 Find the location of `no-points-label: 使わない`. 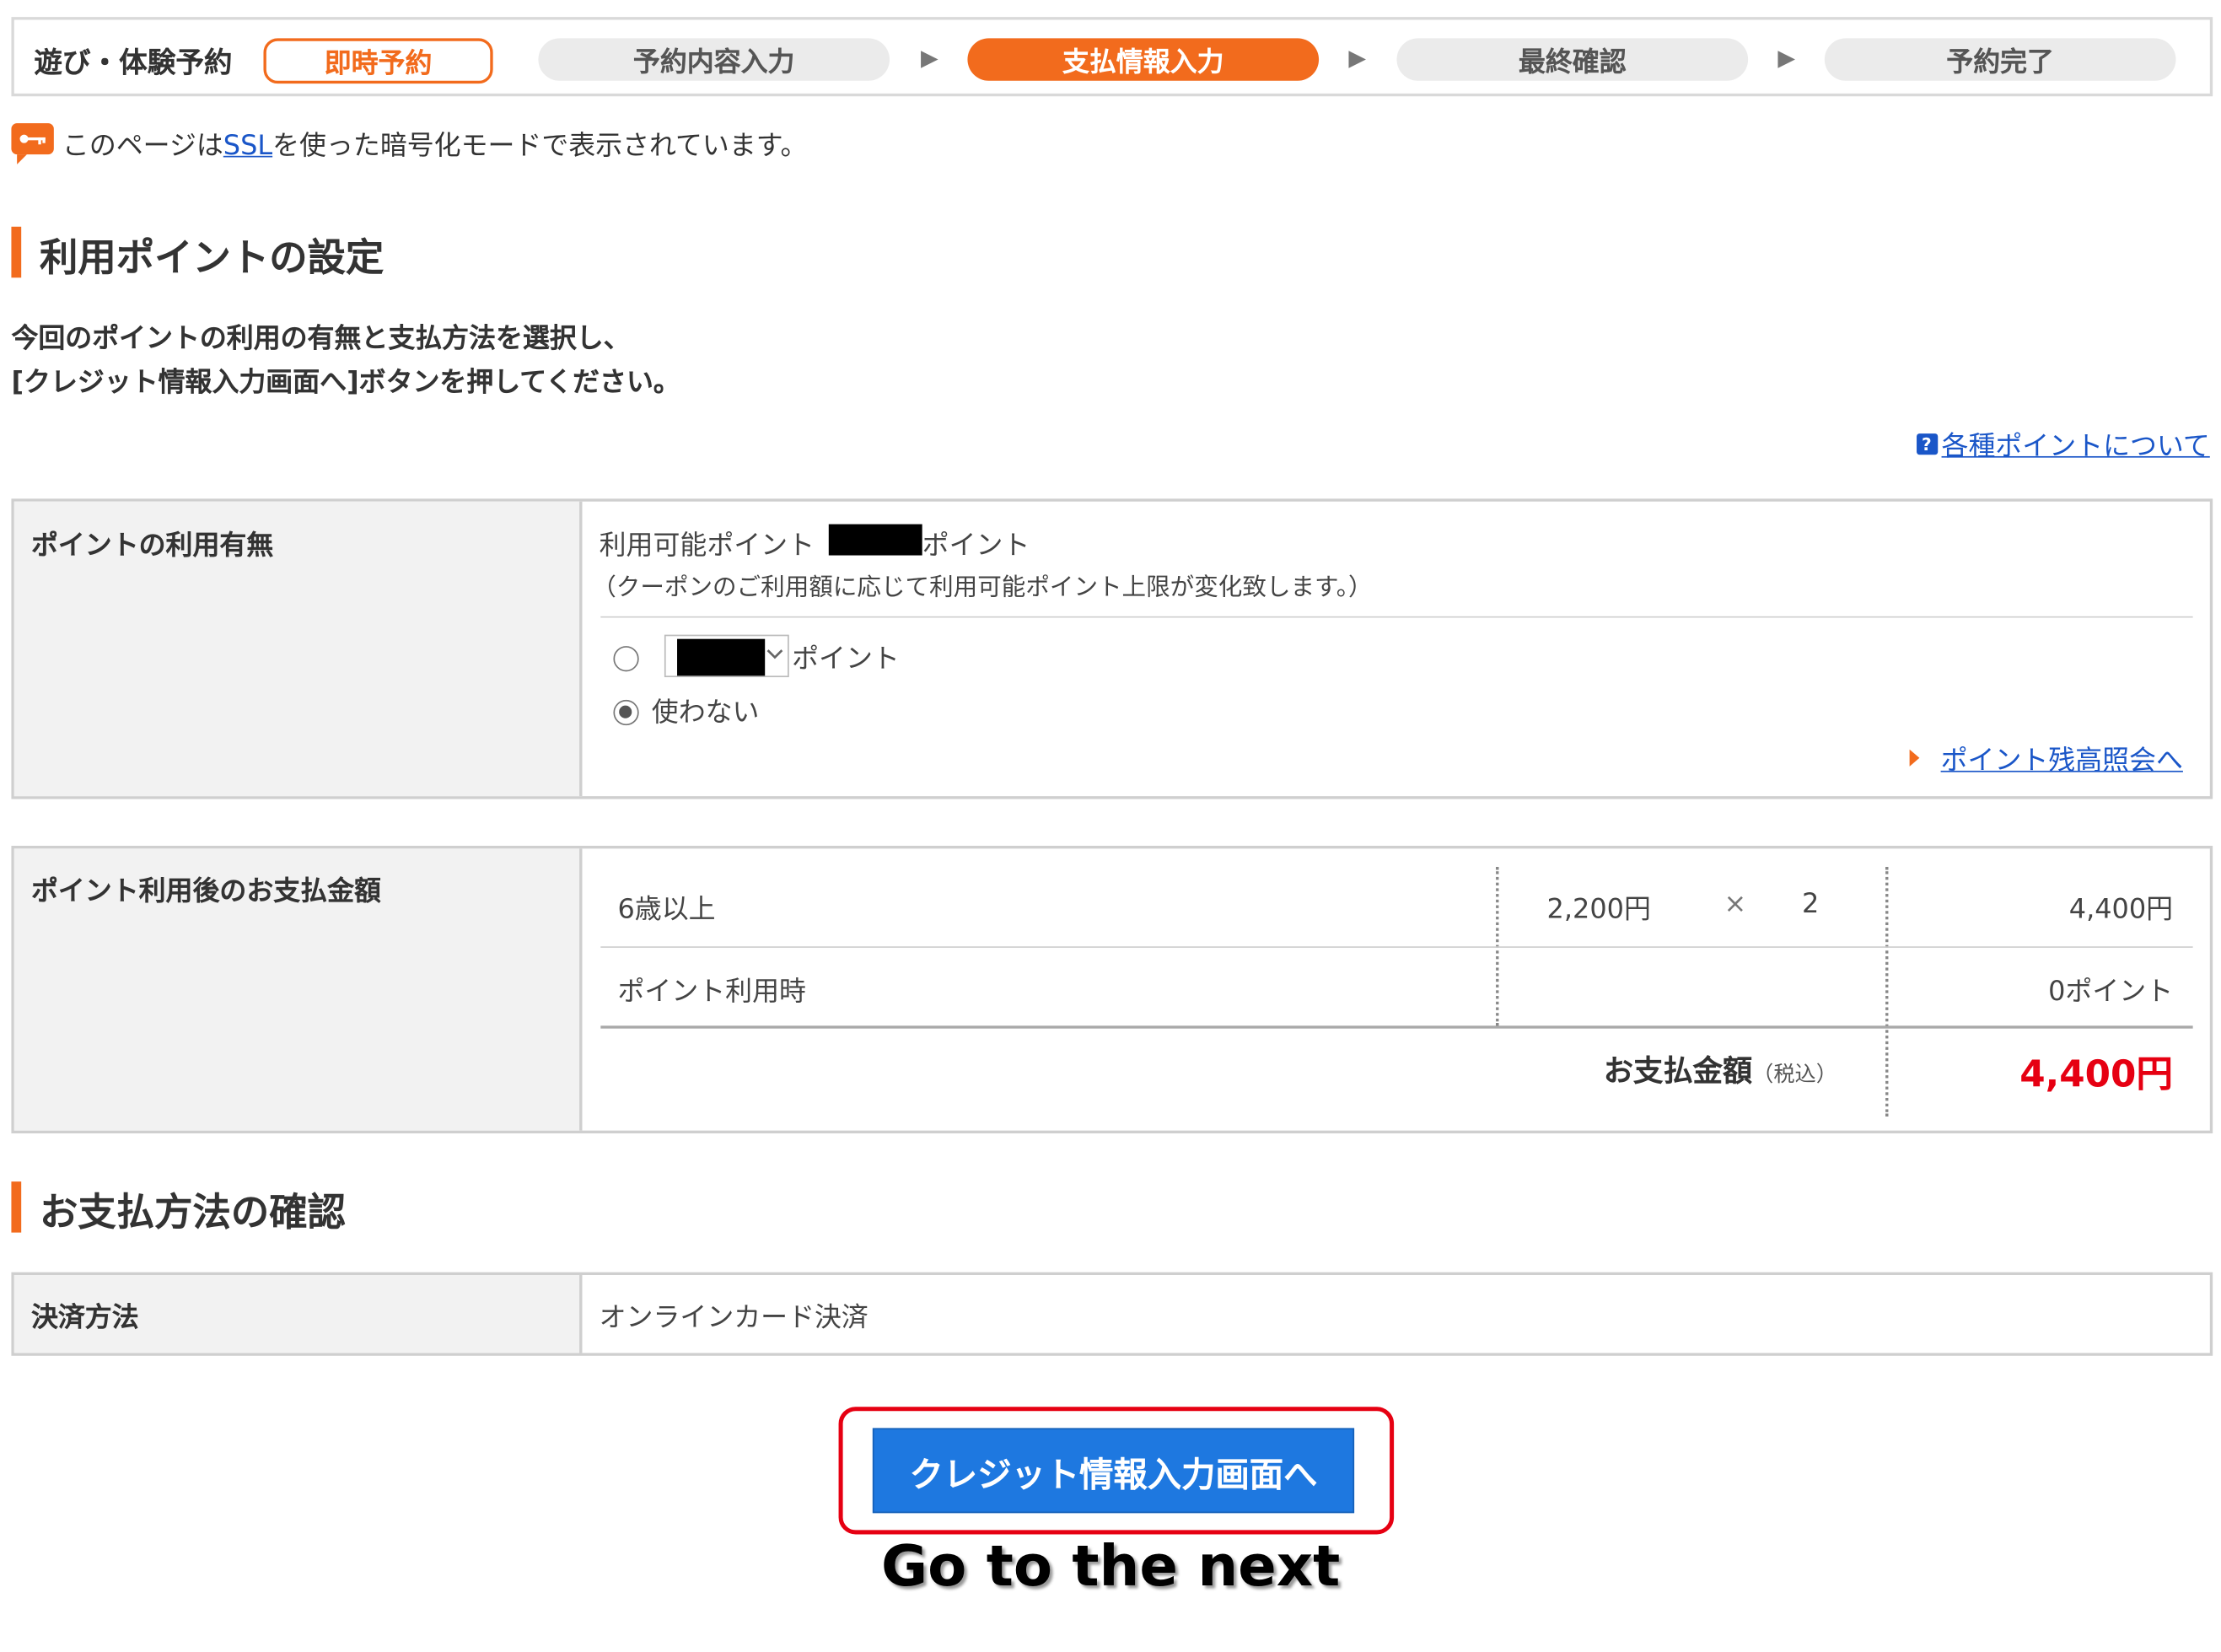

no-points-label: 使わない is located at coordinates (705, 713).